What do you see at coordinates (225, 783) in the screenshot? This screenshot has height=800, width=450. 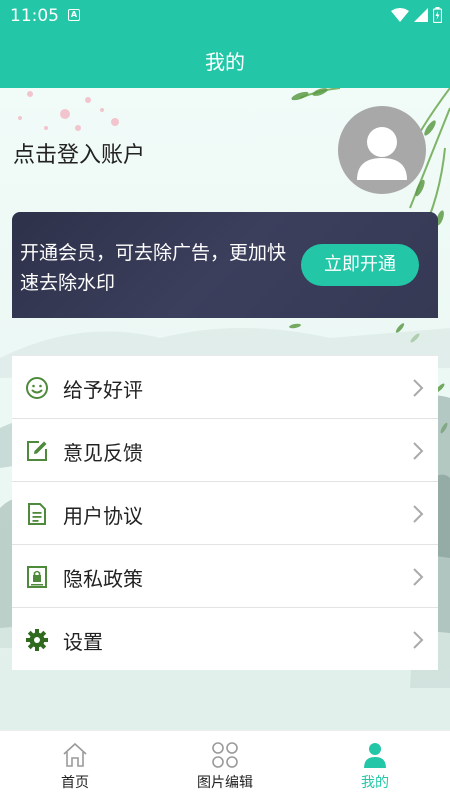 I see `nav-label: 图片编辑` at bounding box center [225, 783].